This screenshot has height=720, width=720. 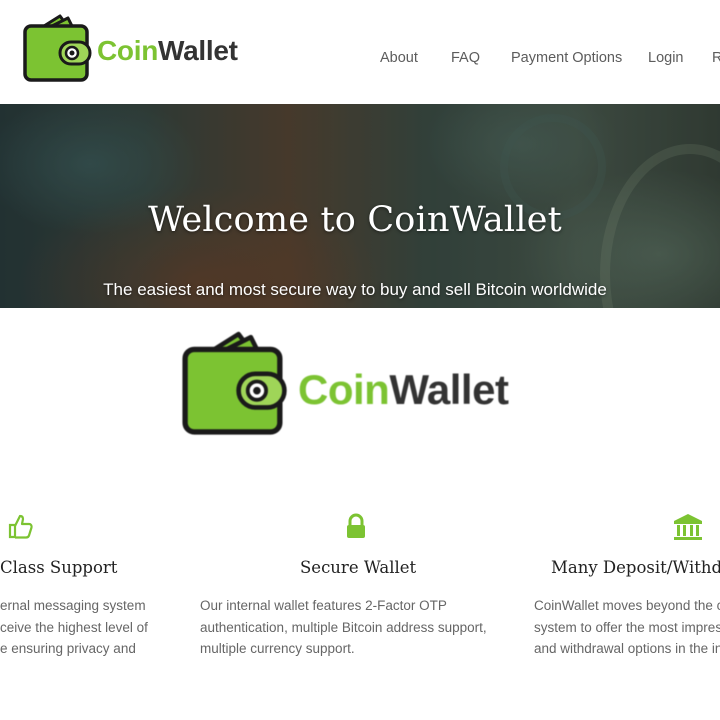 What do you see at coordinates (566, 58) in the screenshot?
I see `nav-payment-options: Payment Options` at bounding box center [566, 58].